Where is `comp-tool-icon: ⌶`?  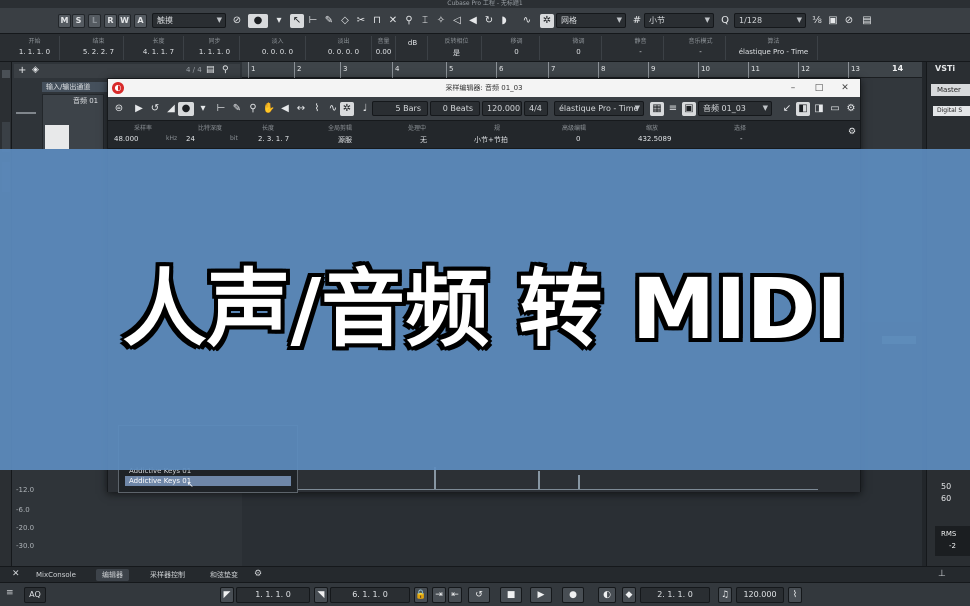
comp-tool-icon: ⌶ is located at coordinates (425, 21).